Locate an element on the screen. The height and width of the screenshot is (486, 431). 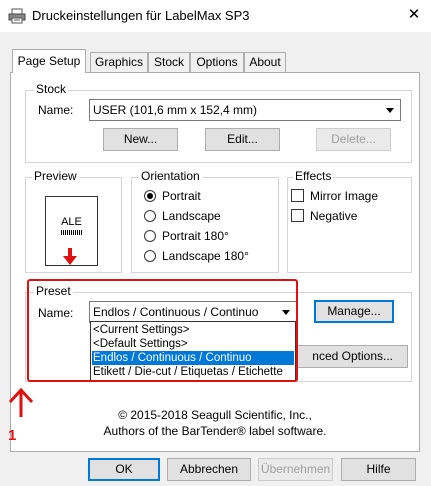
annotation-arrow-up-icon is located at coordinates (21, 402).